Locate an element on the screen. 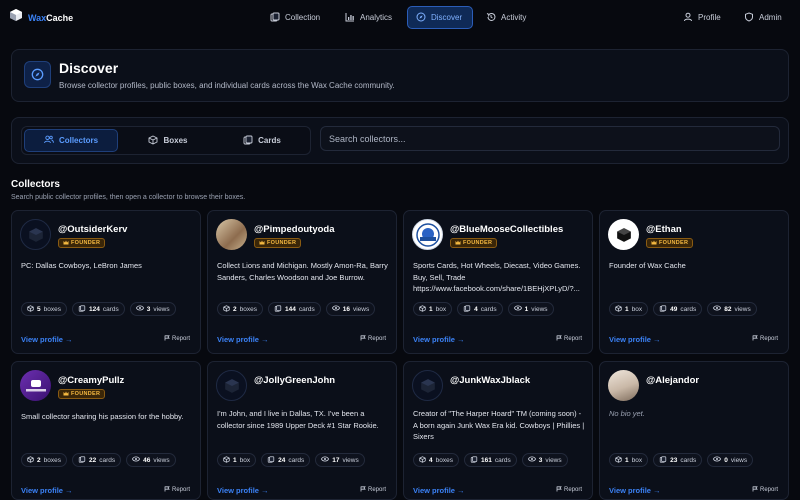 This screenshot has width=800, height=500. nav-collection: Collection is located at coordinates (295, 17).